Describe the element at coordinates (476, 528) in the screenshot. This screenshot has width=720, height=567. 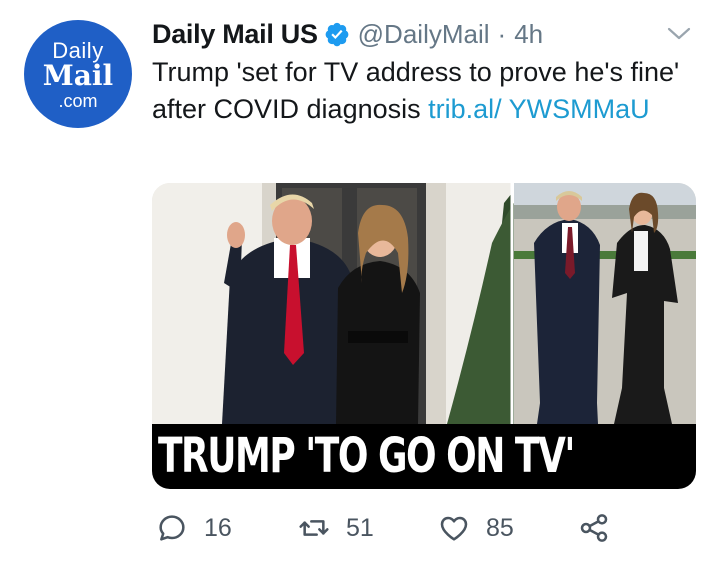
I see `like-button: 85` at that location.